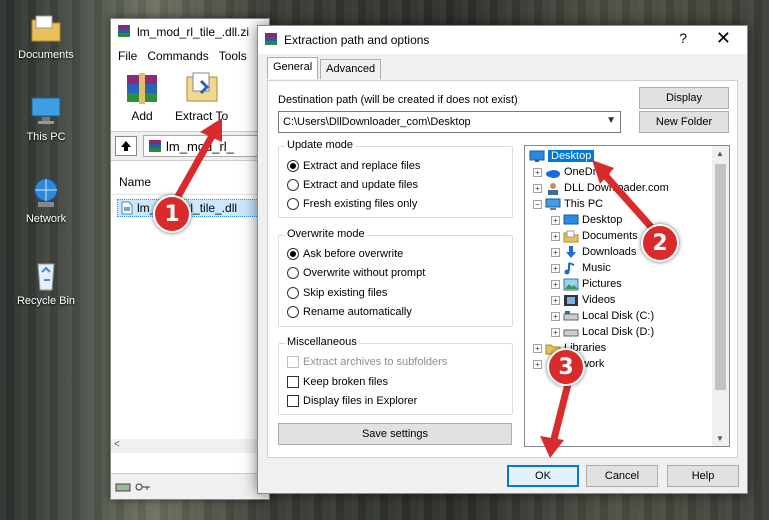  What do you see at coordinates (360, 401) in the screenshot?
I see `checkbox-label: Display files in Explorer` at bounding box center [360, 401].